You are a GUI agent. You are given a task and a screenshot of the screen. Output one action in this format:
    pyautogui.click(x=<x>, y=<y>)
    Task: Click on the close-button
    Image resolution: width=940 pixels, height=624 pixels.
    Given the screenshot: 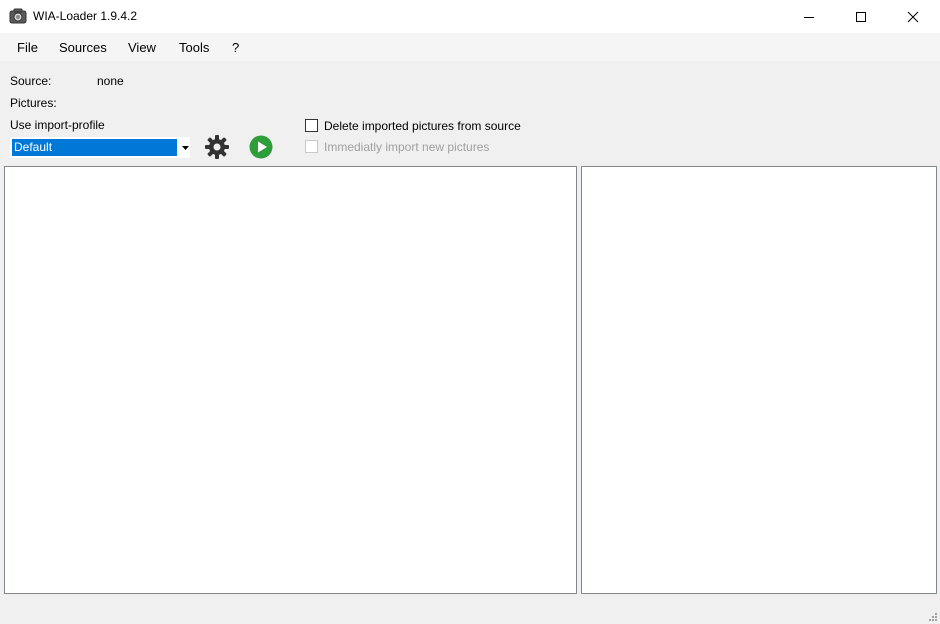 What is the action you would take?
    pyautogui.click(x=913, y=16)
    